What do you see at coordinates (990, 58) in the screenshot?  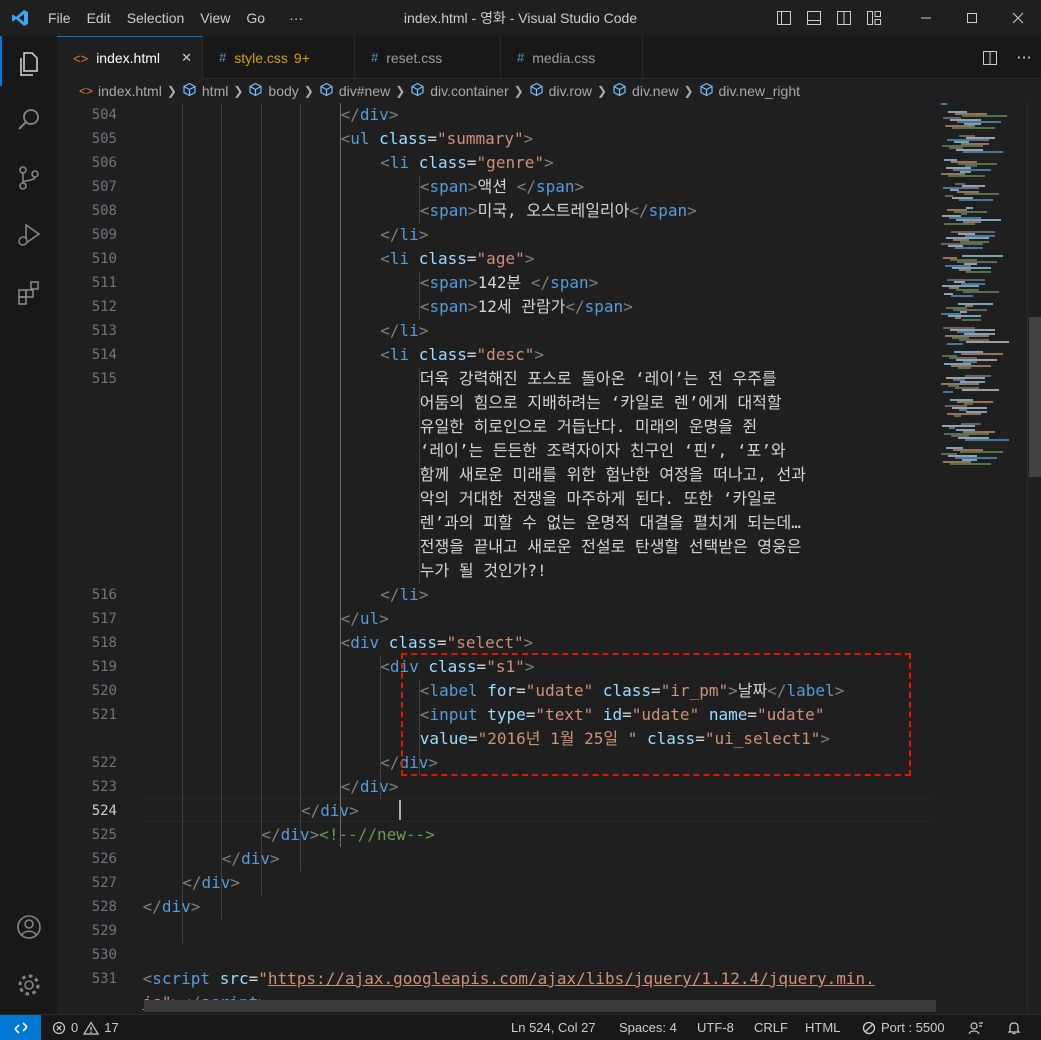 I see `split-editor-icon` at bounding box center [990, 58].